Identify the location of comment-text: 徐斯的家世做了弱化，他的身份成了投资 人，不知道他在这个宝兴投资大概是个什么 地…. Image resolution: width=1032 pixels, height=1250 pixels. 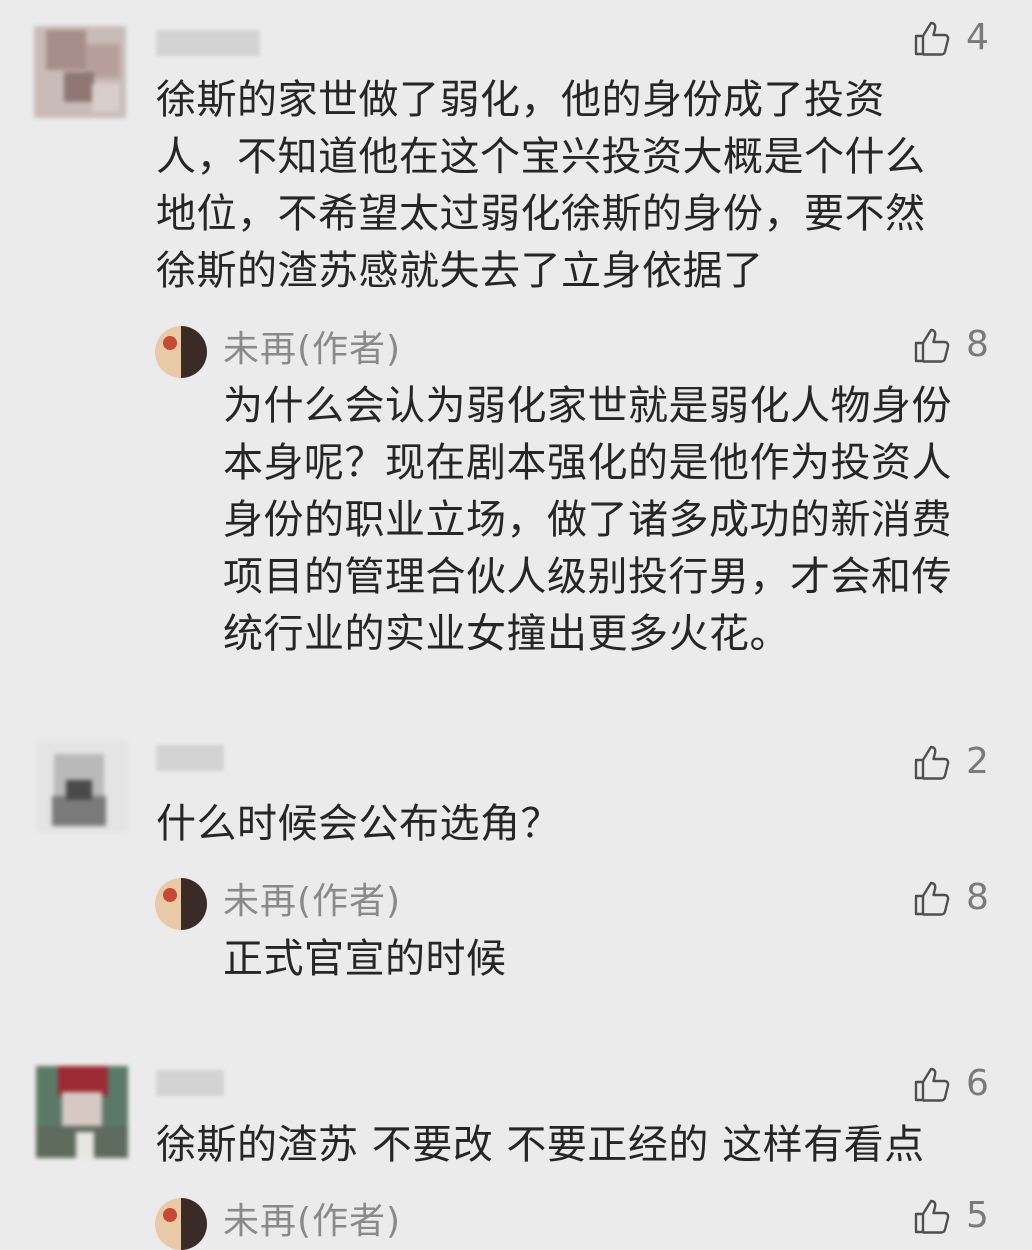
(541, 185).